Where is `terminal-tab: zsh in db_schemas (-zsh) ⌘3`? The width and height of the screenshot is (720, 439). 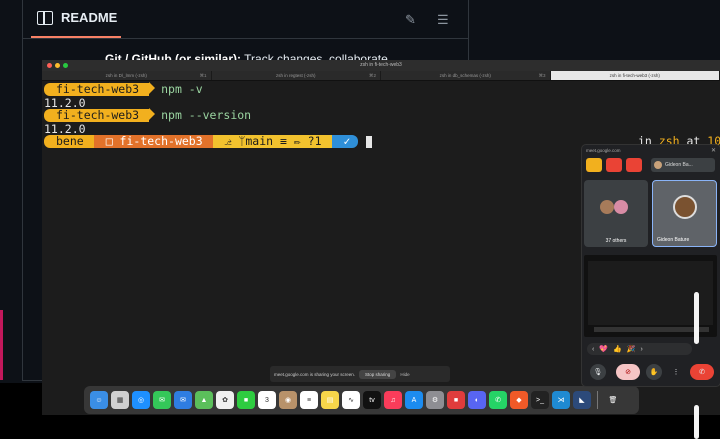
terminal-tab: zsh in db_schemas (-zsh) ⌘3 is located at coordinates (466, 75).